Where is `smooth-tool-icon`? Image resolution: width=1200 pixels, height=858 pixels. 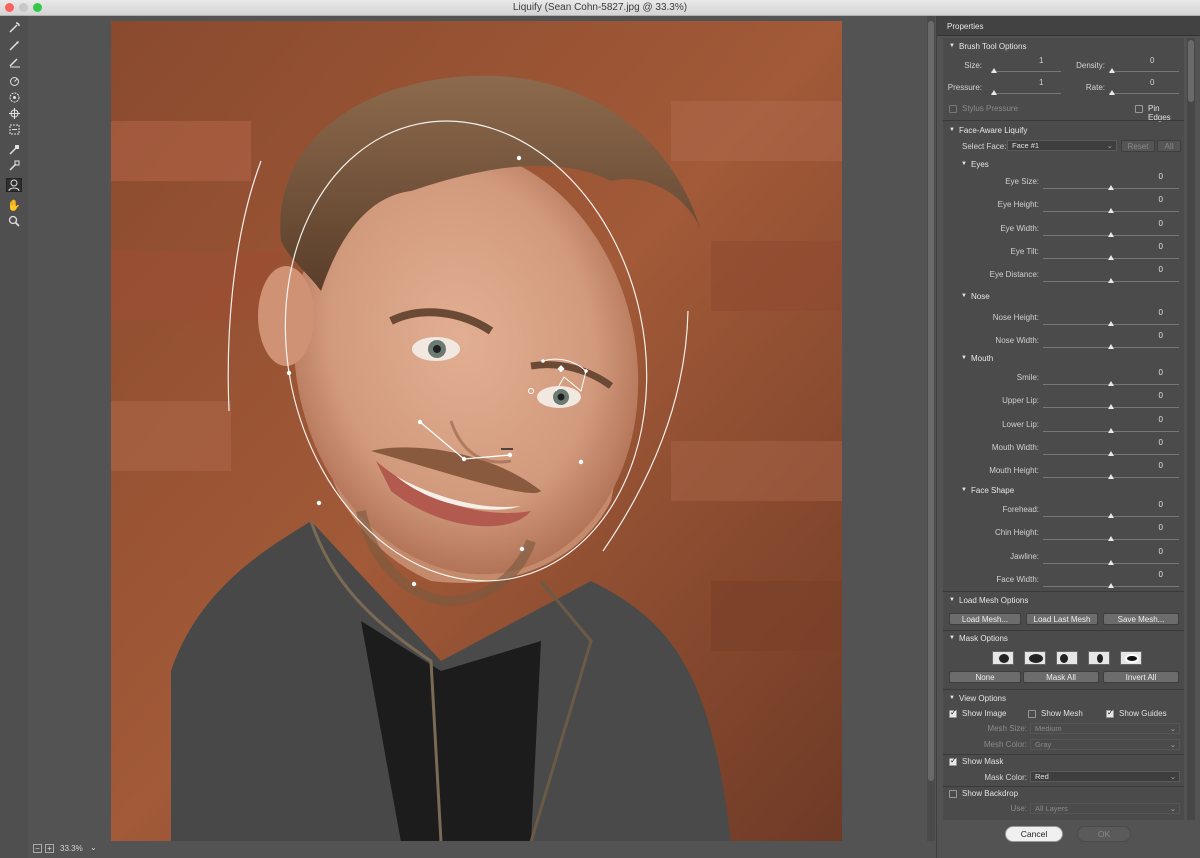
smooth-tool-icon is located at coordinates (14, 61).